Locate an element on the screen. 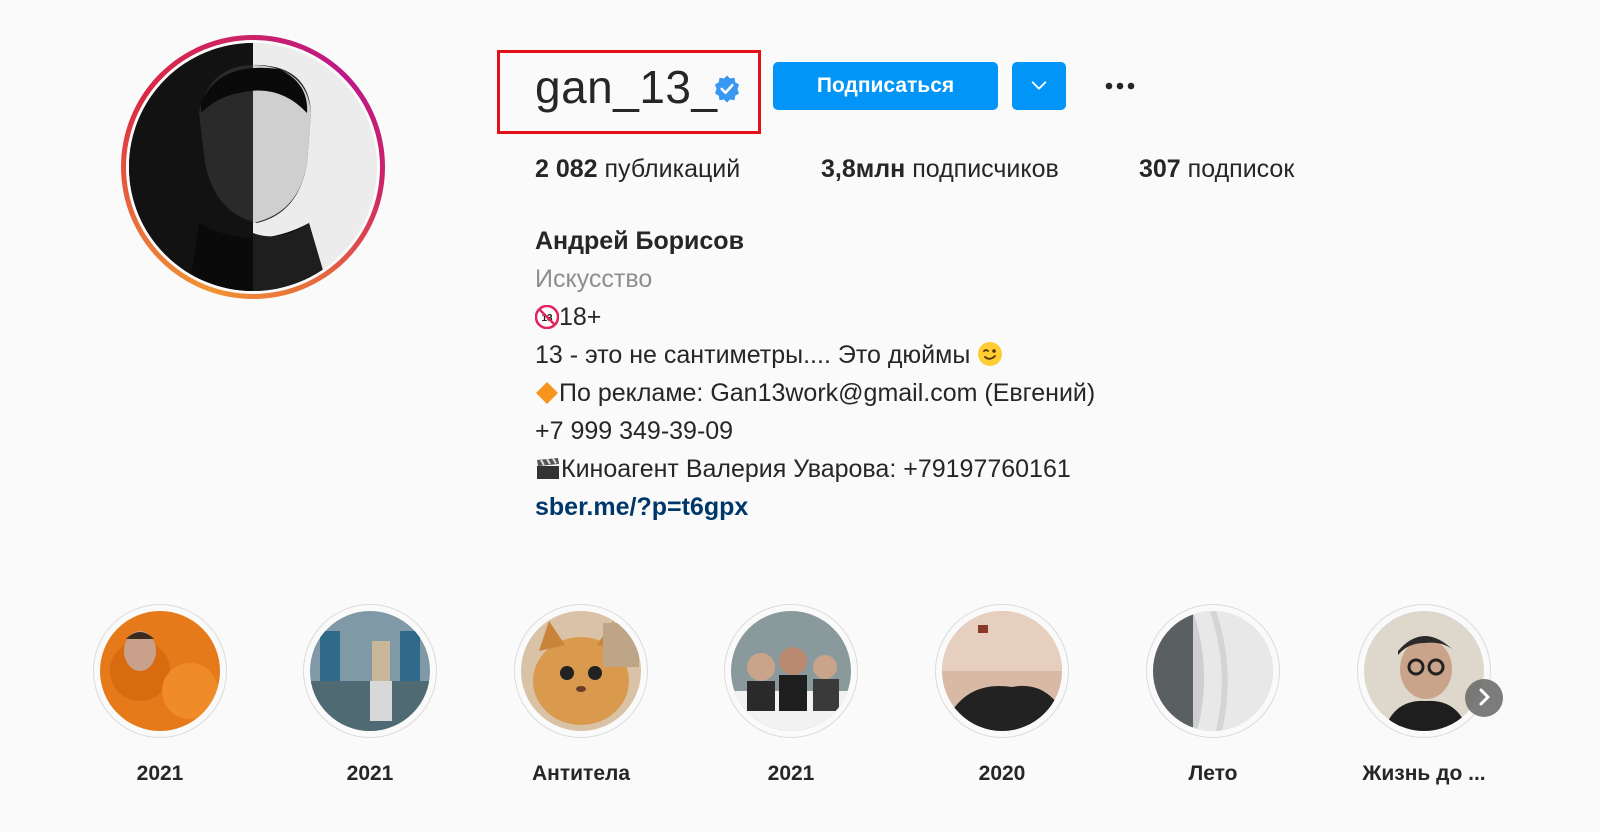 The width and height of the screenshot is (1600, 832). bio-age-text: 18+ is located at coordinates (580, 317).